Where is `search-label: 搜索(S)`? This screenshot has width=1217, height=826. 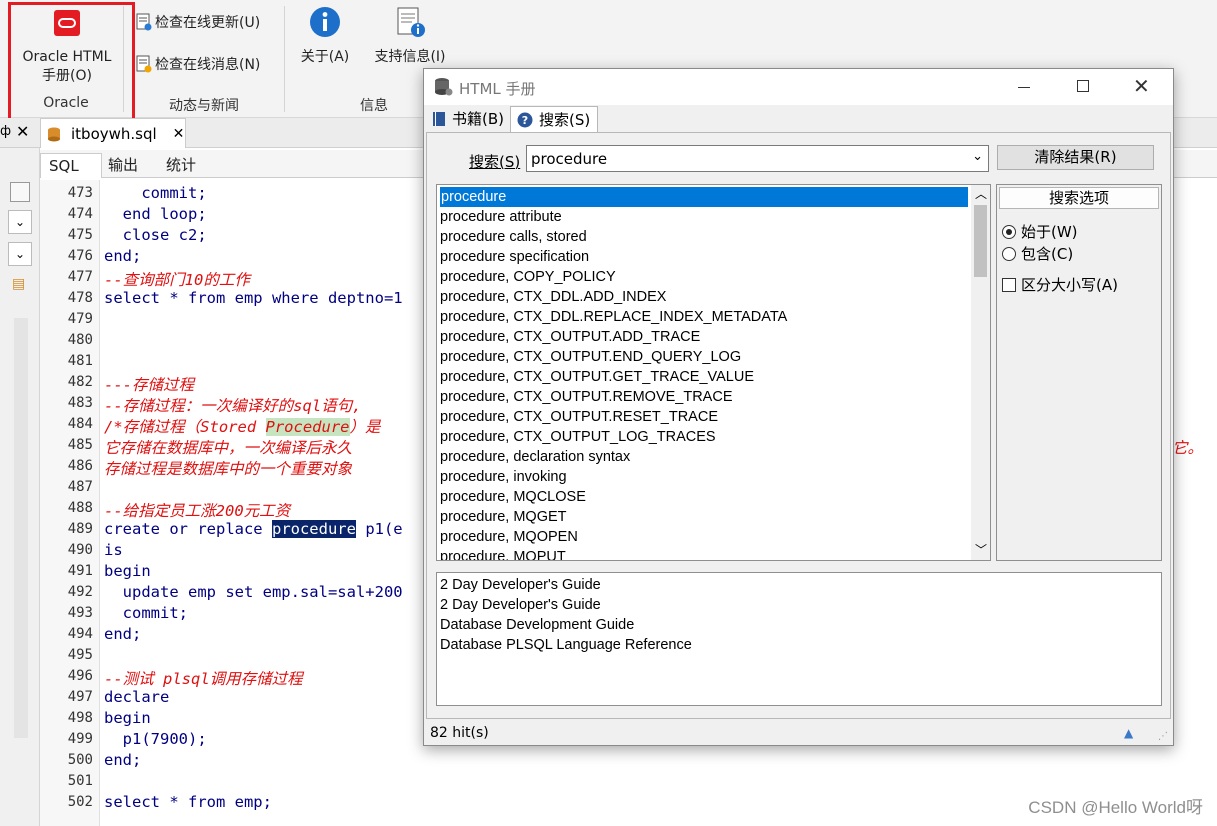 search-label: 搜索(S) is located at coordinates (495, 162).